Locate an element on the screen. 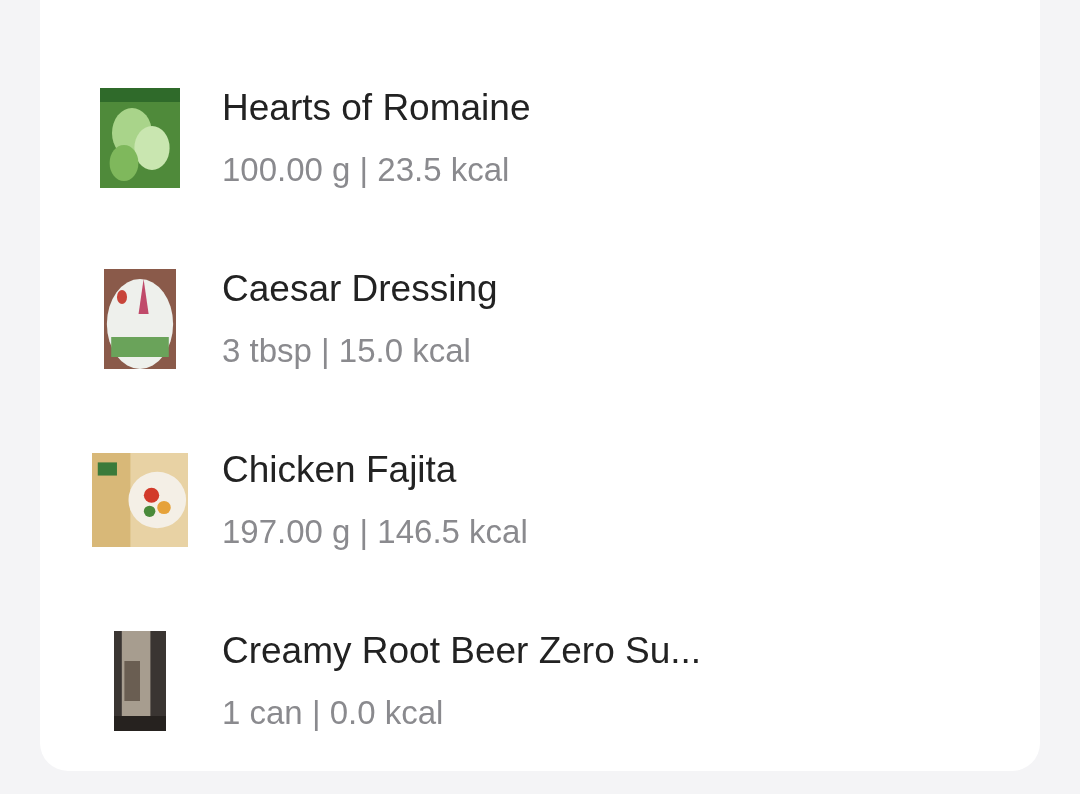  serving-calories: 197.00 g | 146.5 kcal is located at coordinates (375, 531).